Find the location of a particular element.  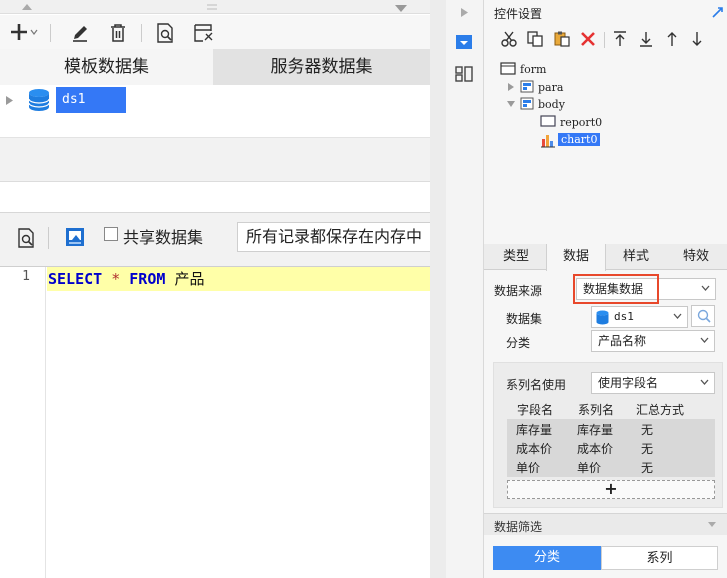

sql-query-text: SELECT * FROM 产品 is located at coordinates (126, 279).